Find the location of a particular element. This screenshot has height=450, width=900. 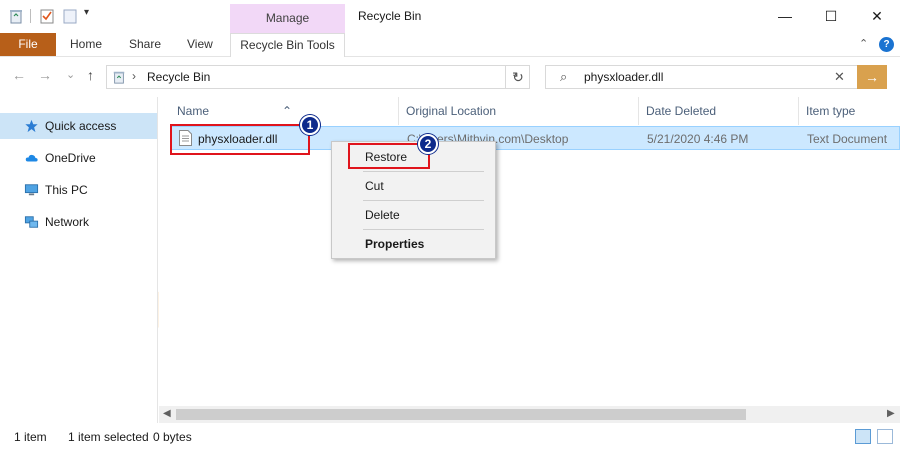

maximize-button: ☐ is located at coordinates (831, 16).